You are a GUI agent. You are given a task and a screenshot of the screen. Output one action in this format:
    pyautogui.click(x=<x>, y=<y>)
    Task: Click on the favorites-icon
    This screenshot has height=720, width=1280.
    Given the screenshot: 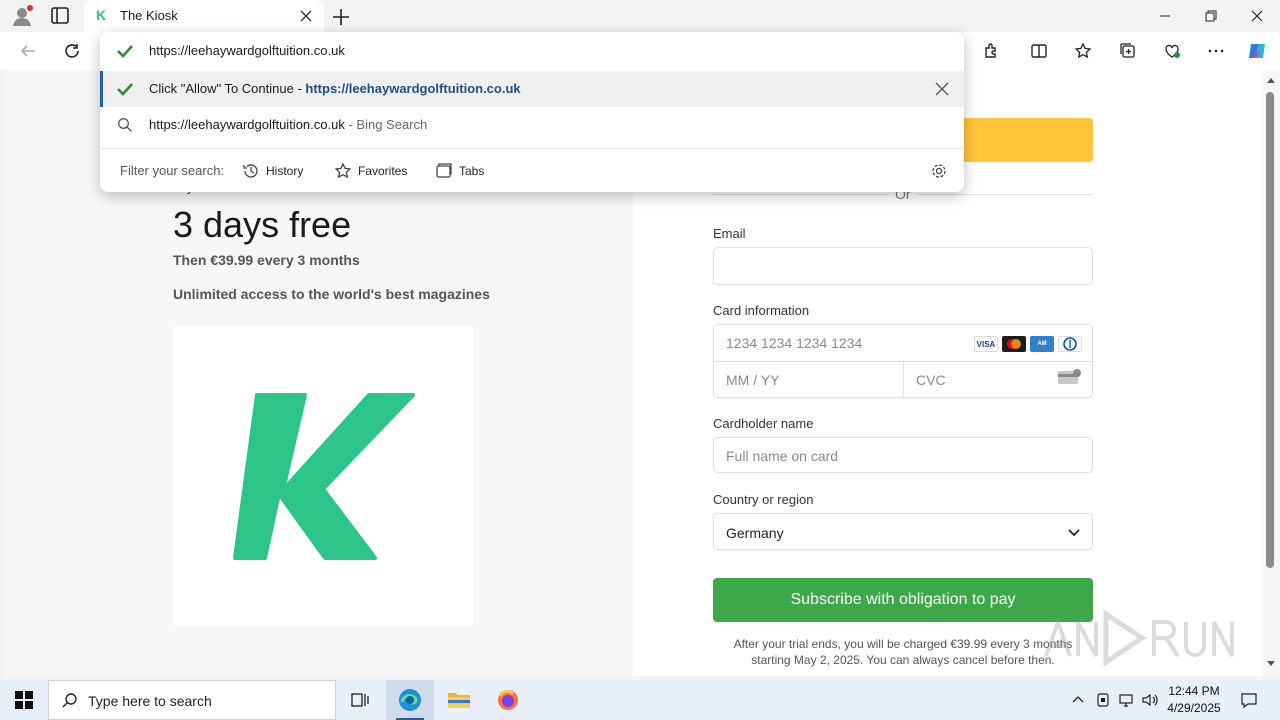 What is the action you would take?
    pyautogui.click(x=1083, y=51)
    